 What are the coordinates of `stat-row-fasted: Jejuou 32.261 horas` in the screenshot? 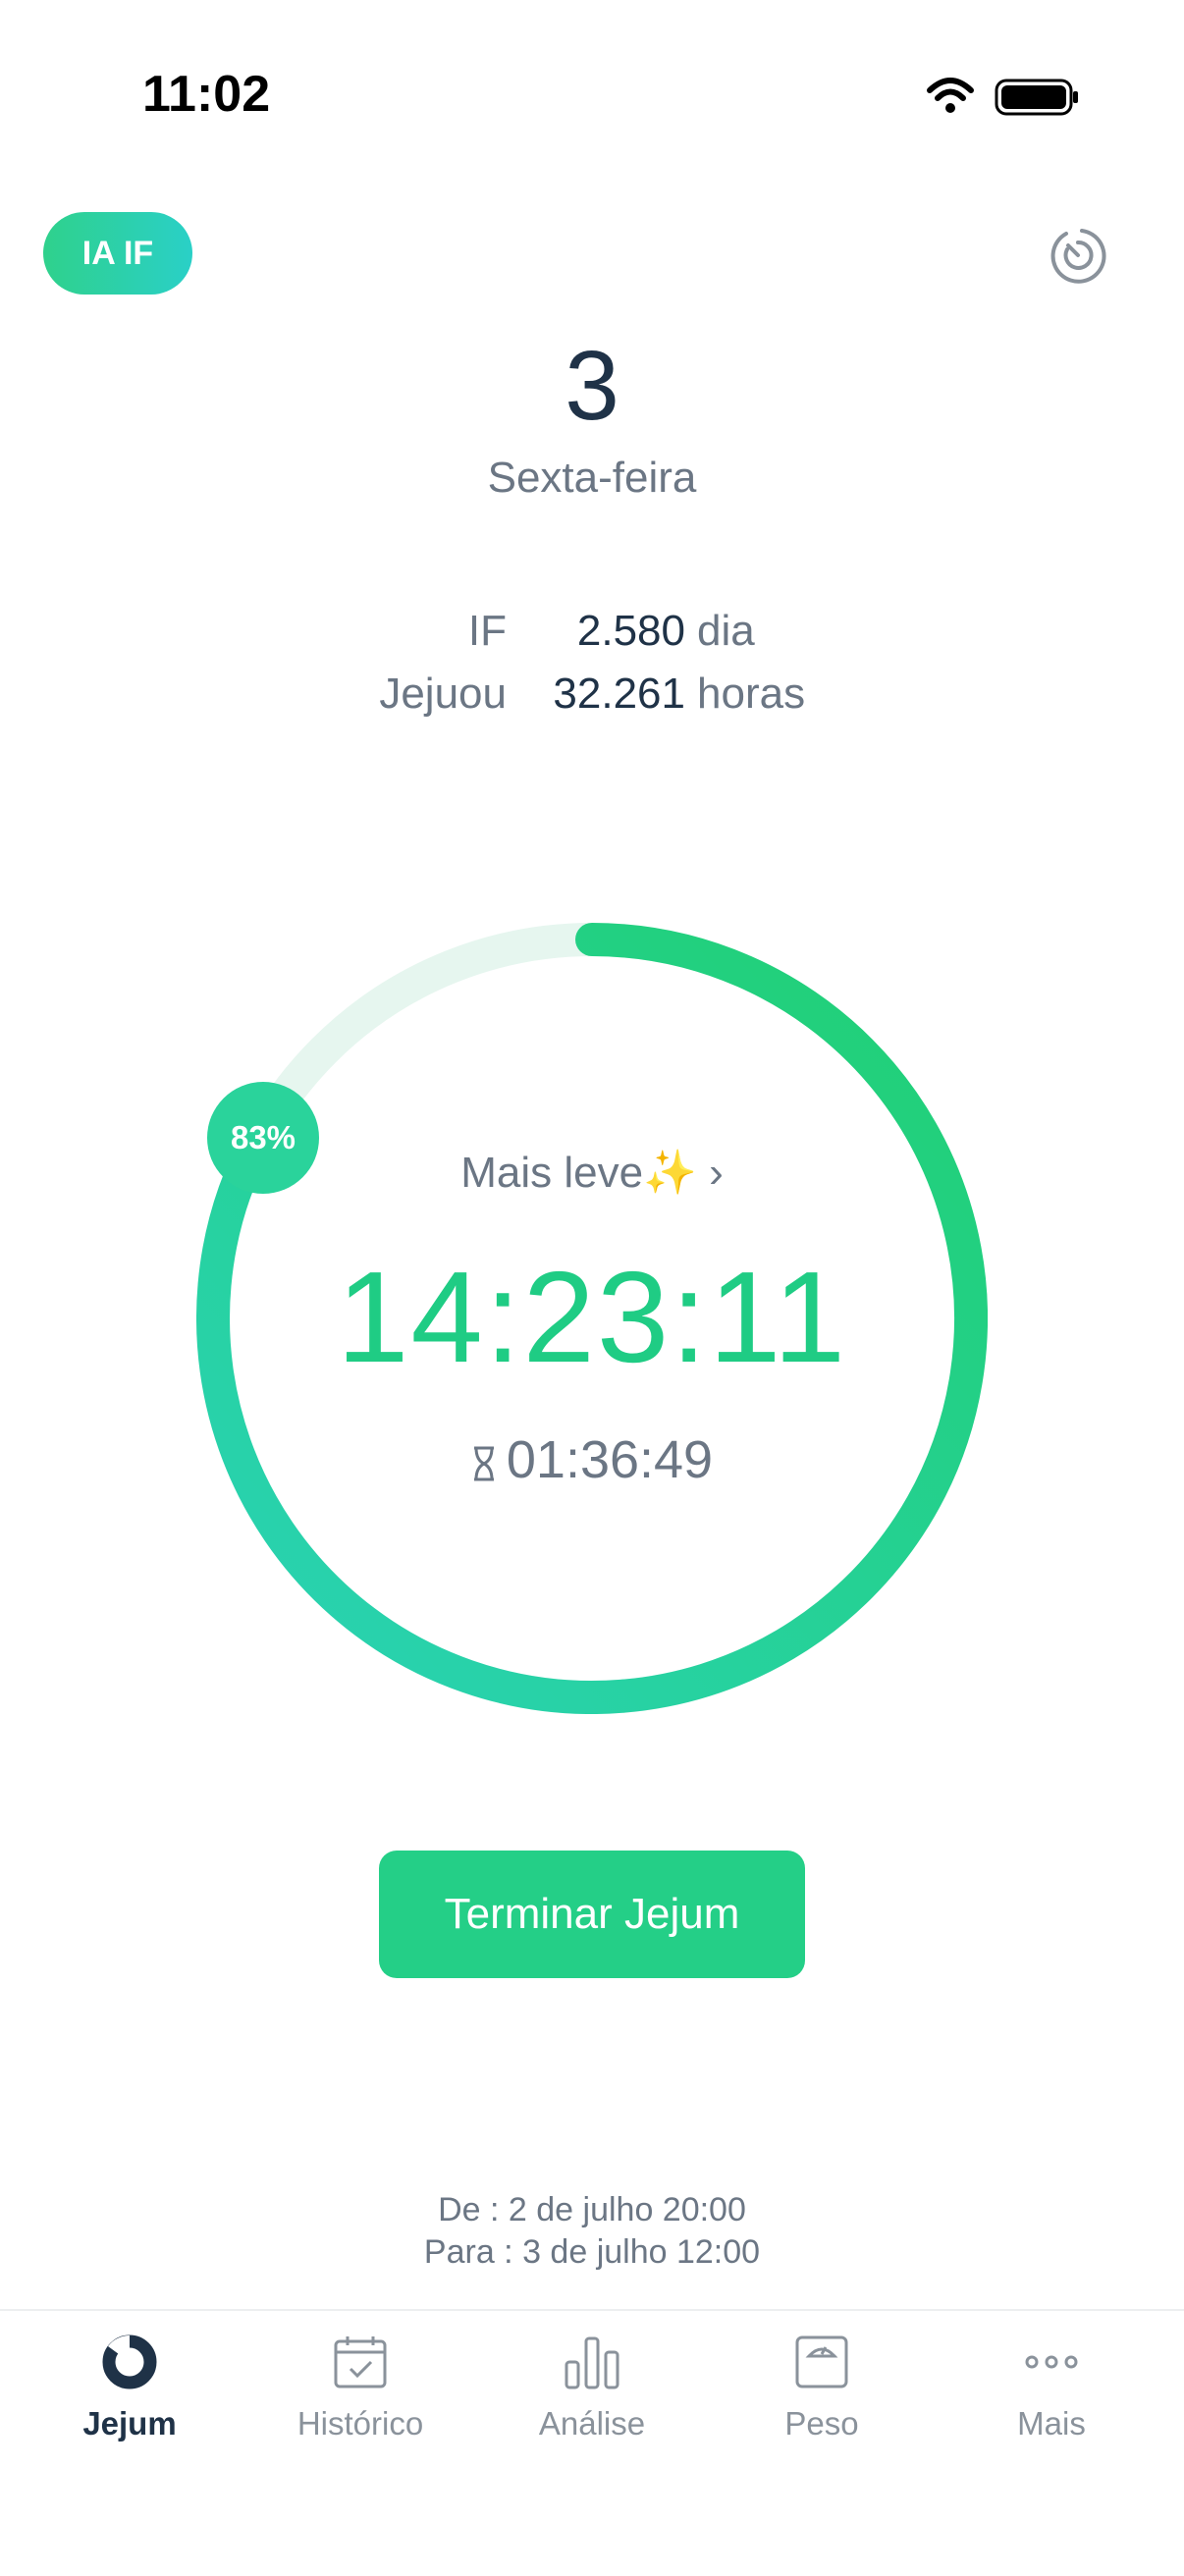 It's located at (592, 699).